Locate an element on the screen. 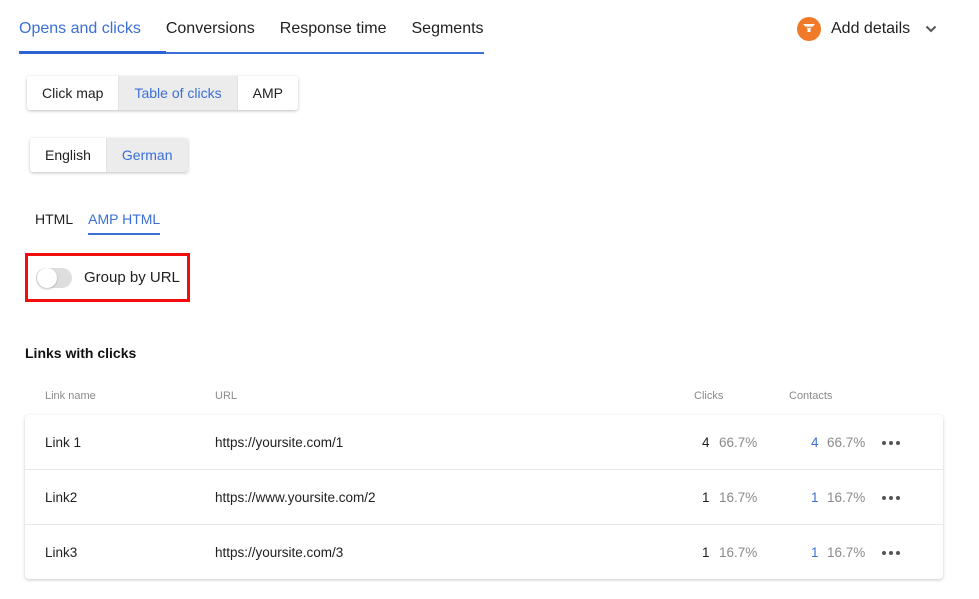 This screenshot has height=599, width=979. clicks-count: 4 is located at coordinates (706, 442).